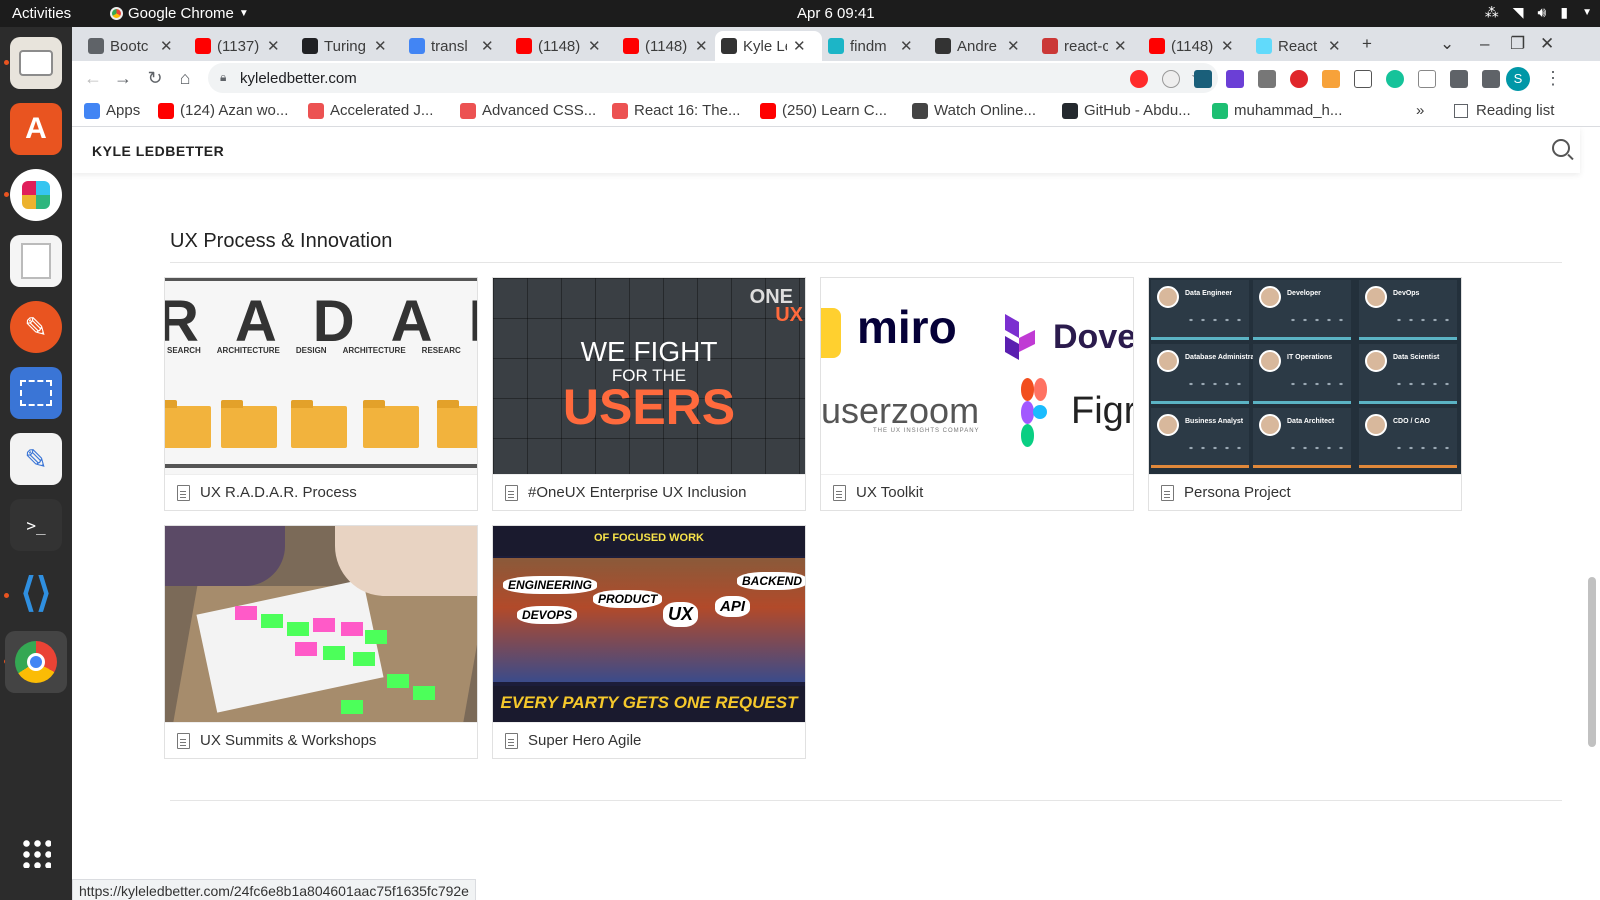  I want to click on card-caption: Persona Project, so click(1305, 492).